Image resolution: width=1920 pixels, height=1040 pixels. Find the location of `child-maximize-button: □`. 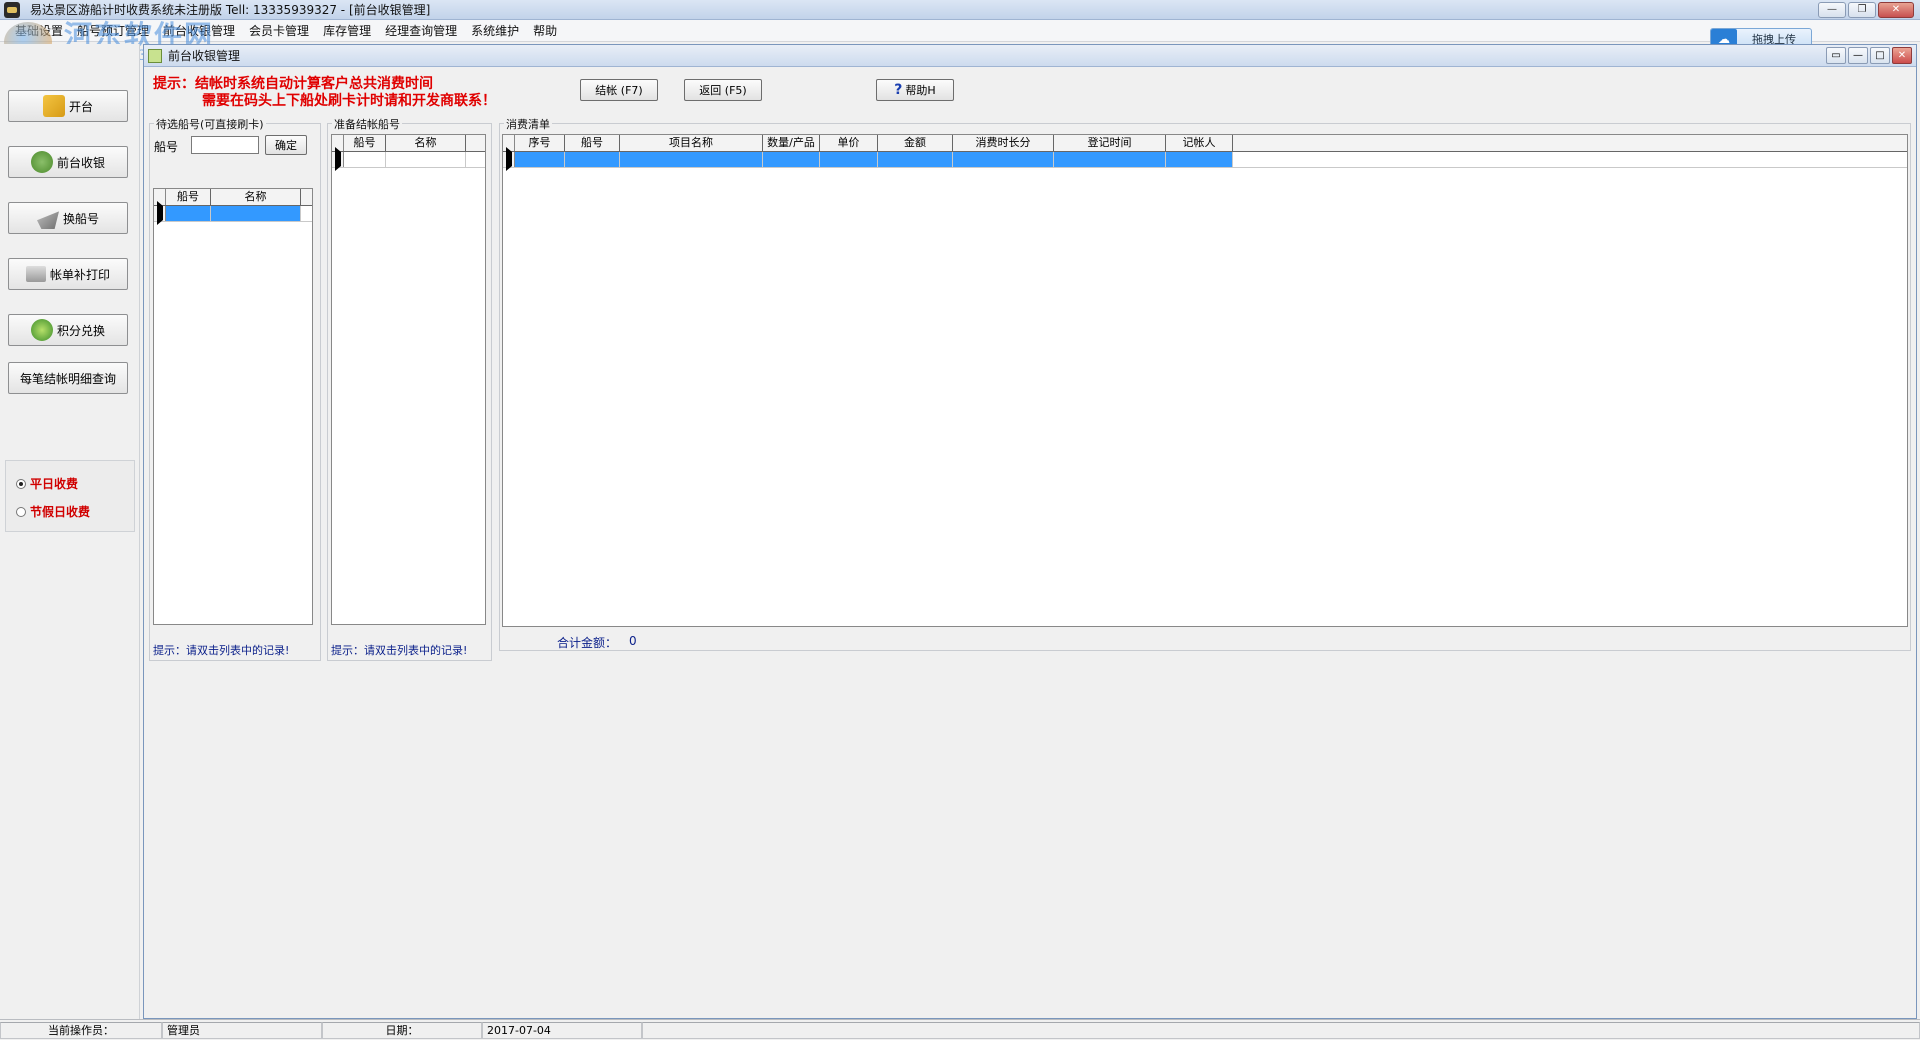

child-maximize-button: □ is located at coordinates (1880, 55).